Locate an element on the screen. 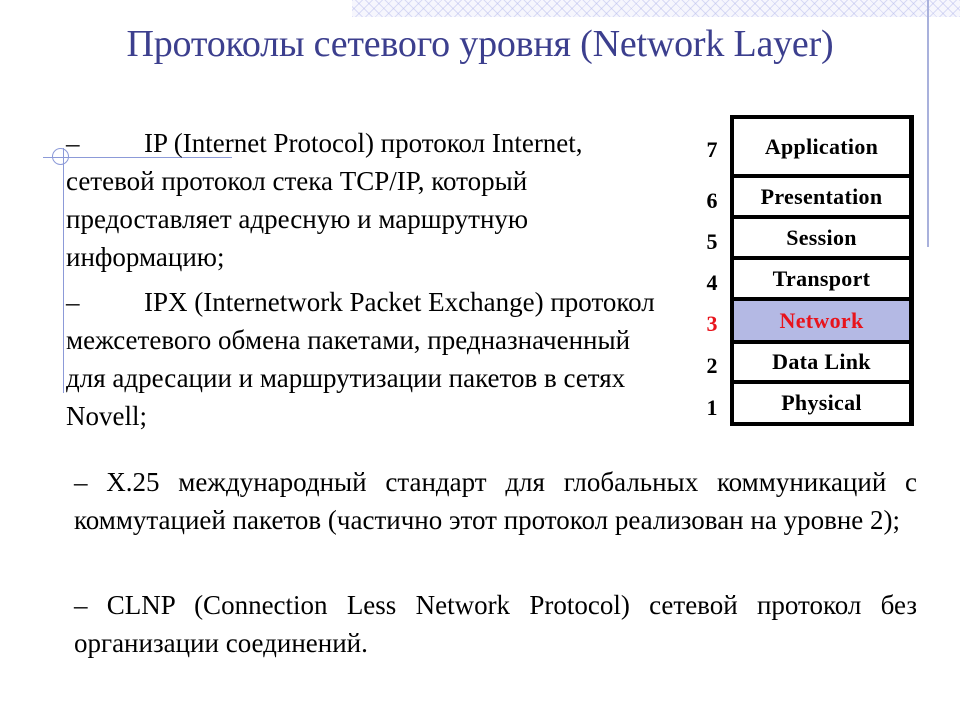  osi-layer-data-link: Data Link is located at coordinates (821, 364).